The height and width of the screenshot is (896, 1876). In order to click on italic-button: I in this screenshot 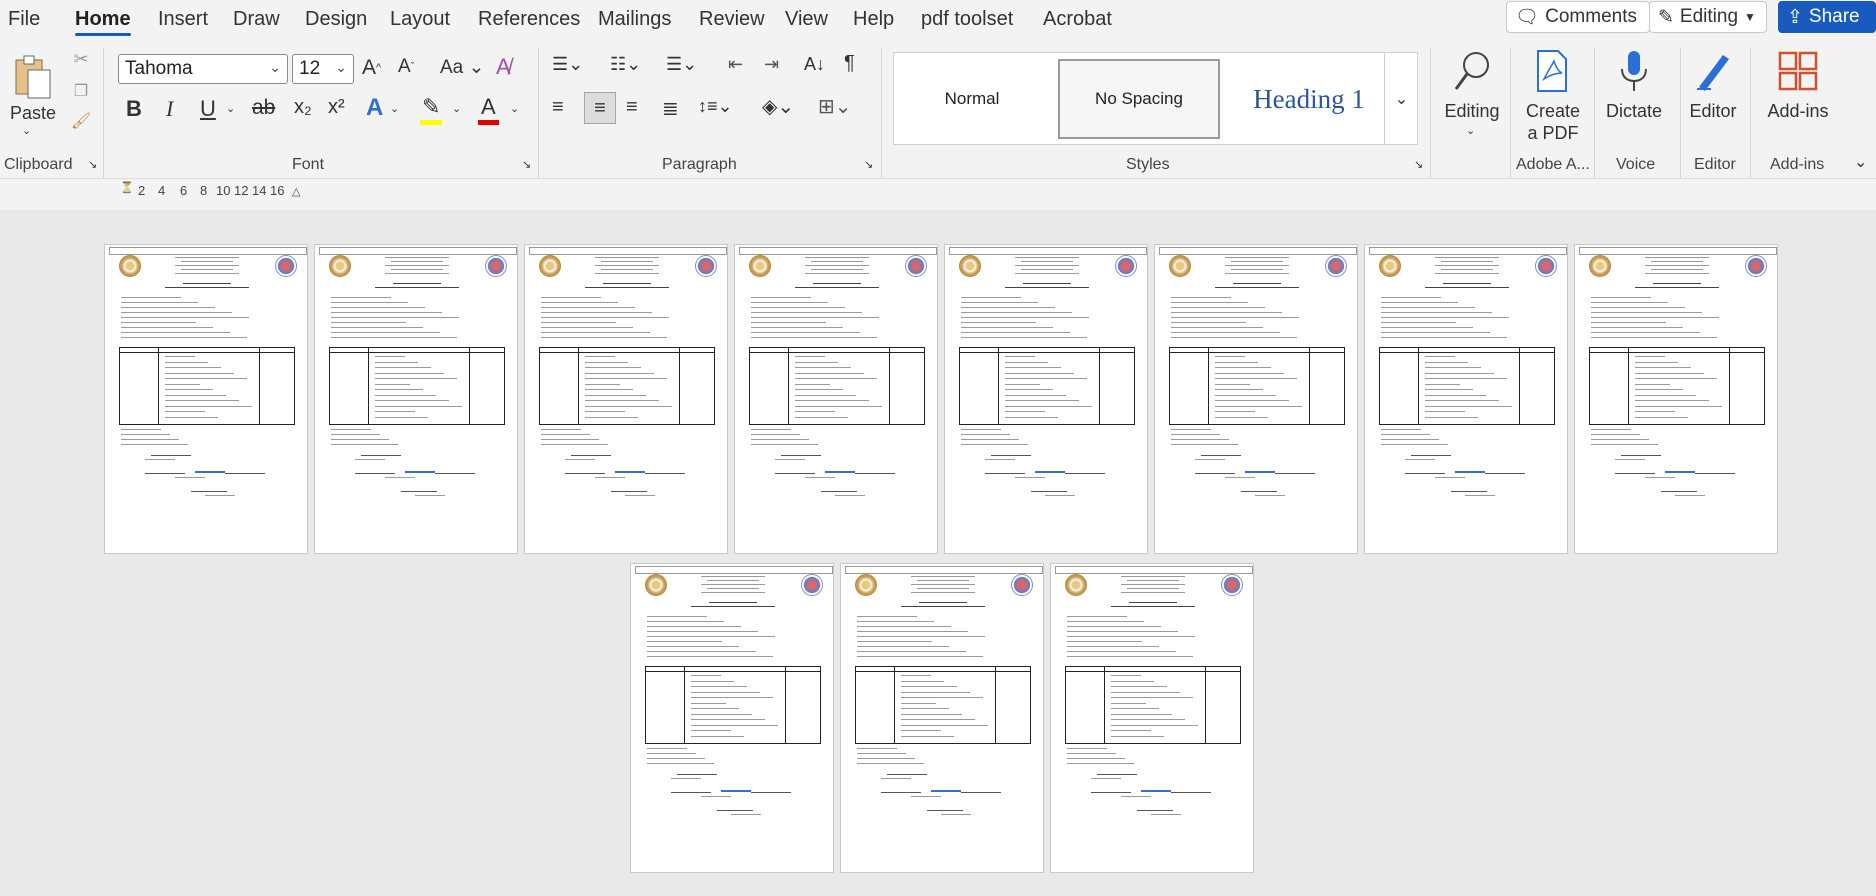, I will do `click(169, 109)`.